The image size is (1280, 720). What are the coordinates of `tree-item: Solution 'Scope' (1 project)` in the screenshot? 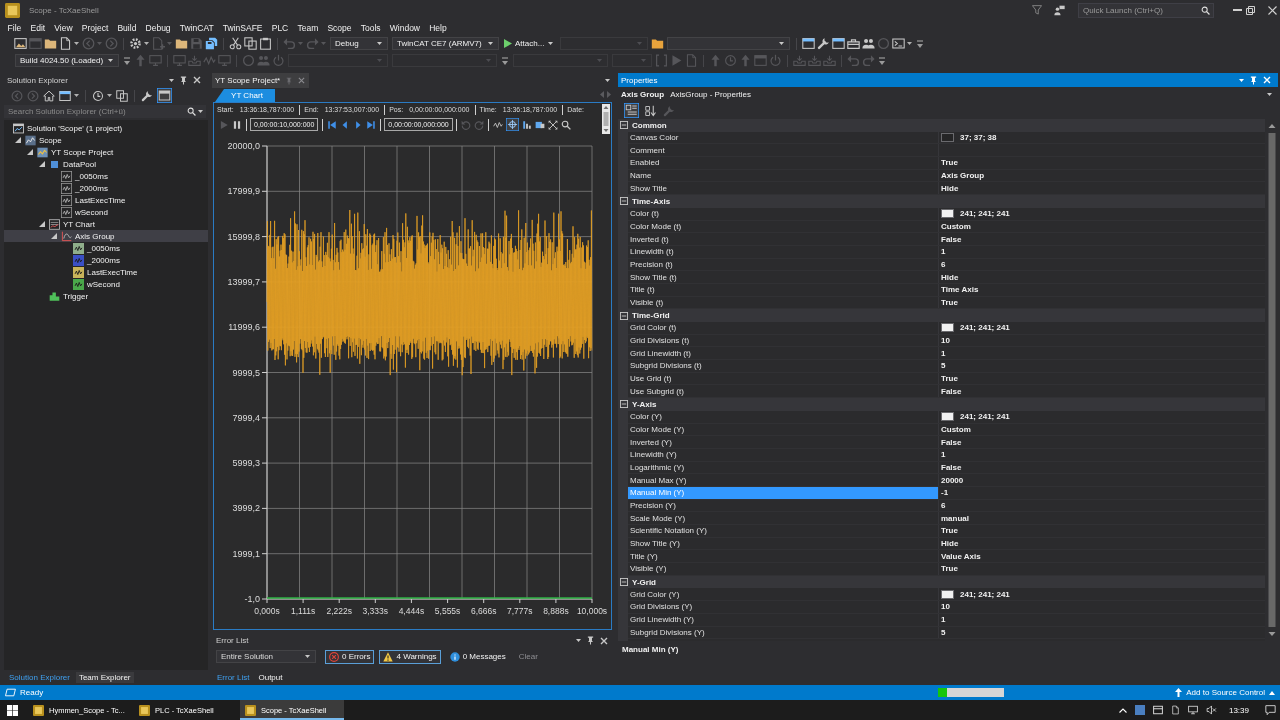 It's located at (106, 128).